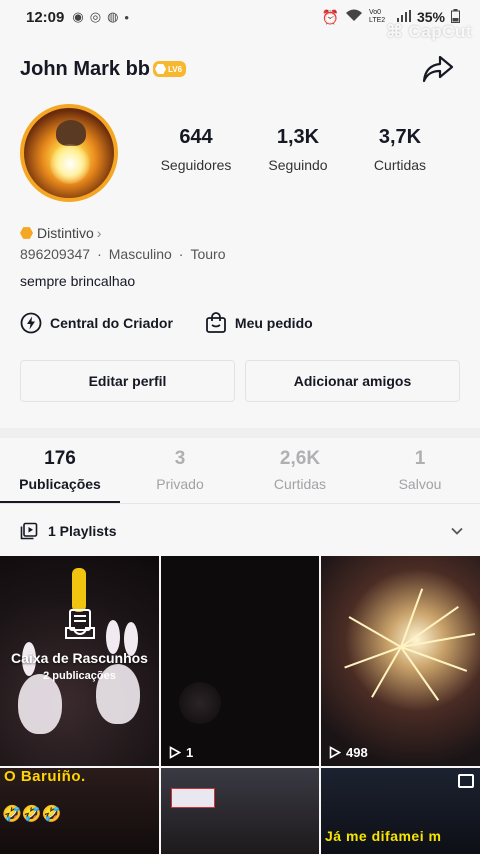 Image resolution: width=480 pixels, height=854 pixels. What do you see at coordinates (65, 233) in the screenshot?
I see `badge-label: Distintivo` at bounding box center [65, 233].